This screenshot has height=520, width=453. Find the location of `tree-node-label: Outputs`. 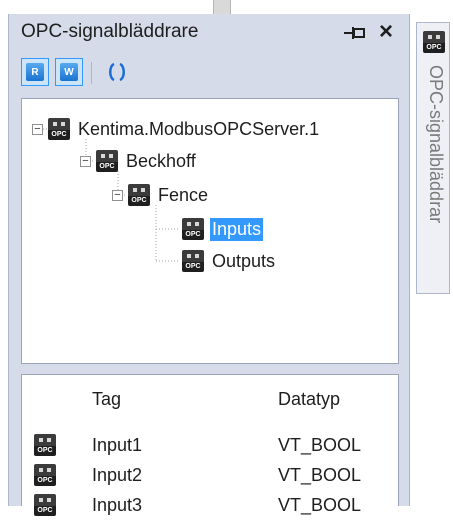

tree-node-label: Outputs is located at coordinates (244, 260).